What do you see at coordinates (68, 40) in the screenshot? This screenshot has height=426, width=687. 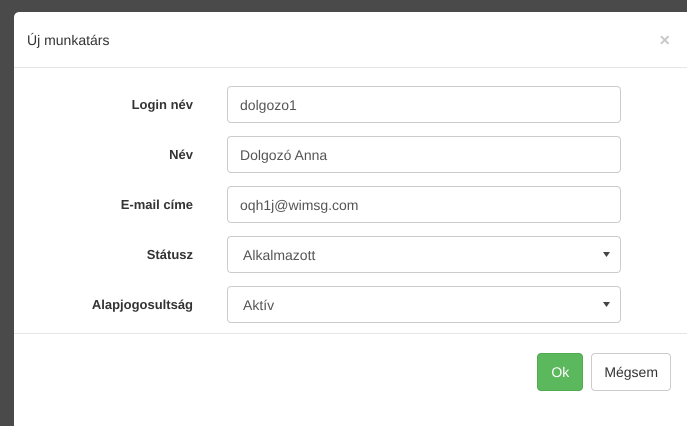 I see `dialog-title: Új munkatárs` at bounding box center [68, 40].